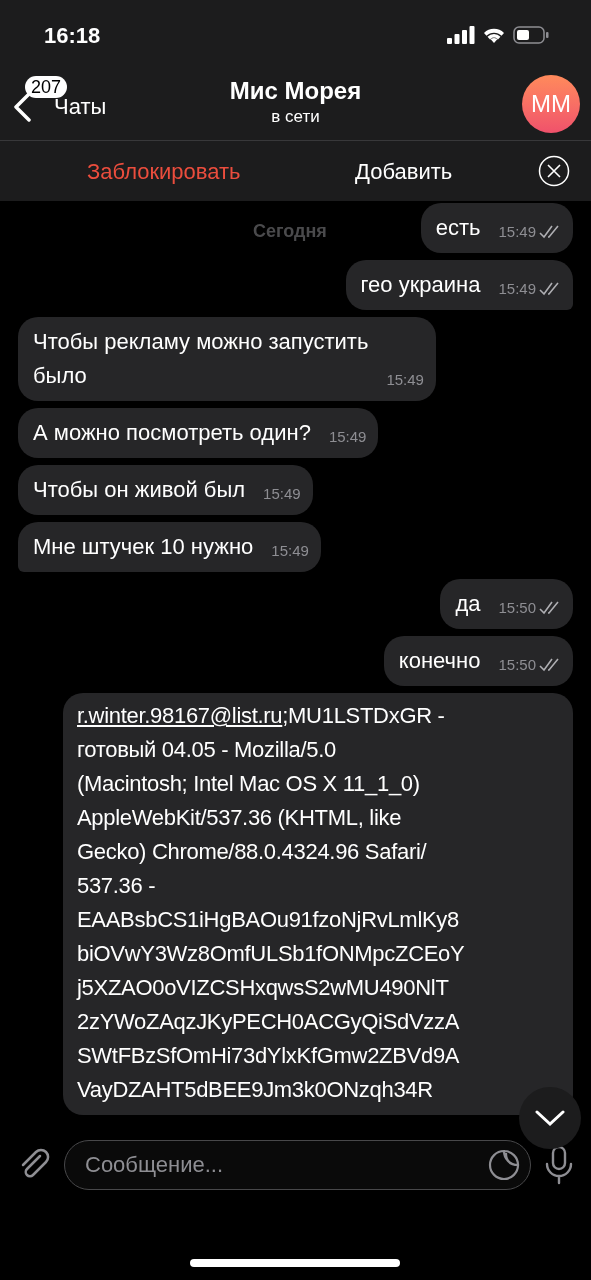 Image resolution: width=591 pixels, height=1280 pixels. I want to click on sticker-icon, so click(504, 1165).